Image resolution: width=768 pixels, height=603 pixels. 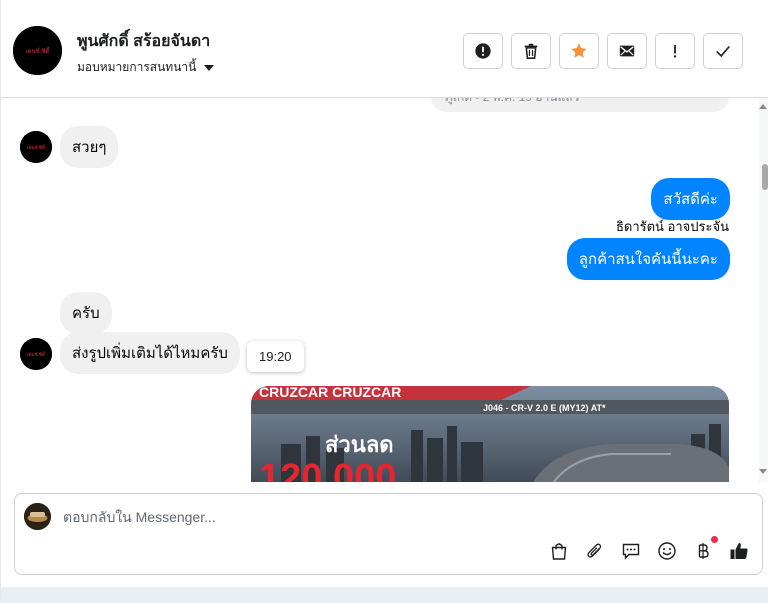 I want to click on delete-button, so click(x=531, y=51).